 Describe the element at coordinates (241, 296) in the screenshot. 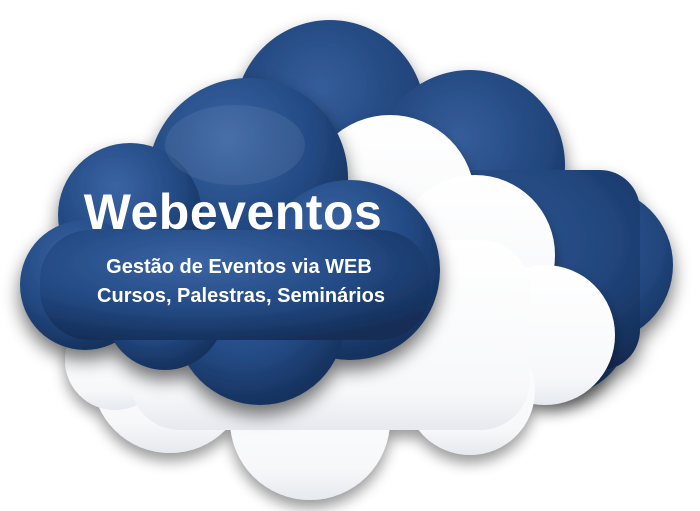

I see `logo-tagline-line2: Cursos, Palestras, Seminários` at that location.